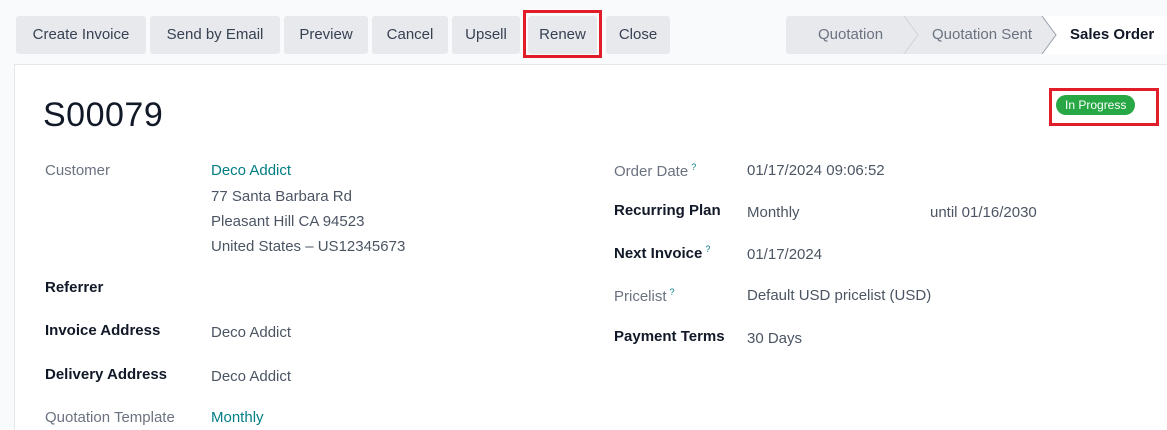 Image resolution: width=1167 pixels, height=430 pixels. What do you see at coordinates (251, 170) in the screenshot?
I see `customer-link: Deco Addict` at bounding box center [251, 170].